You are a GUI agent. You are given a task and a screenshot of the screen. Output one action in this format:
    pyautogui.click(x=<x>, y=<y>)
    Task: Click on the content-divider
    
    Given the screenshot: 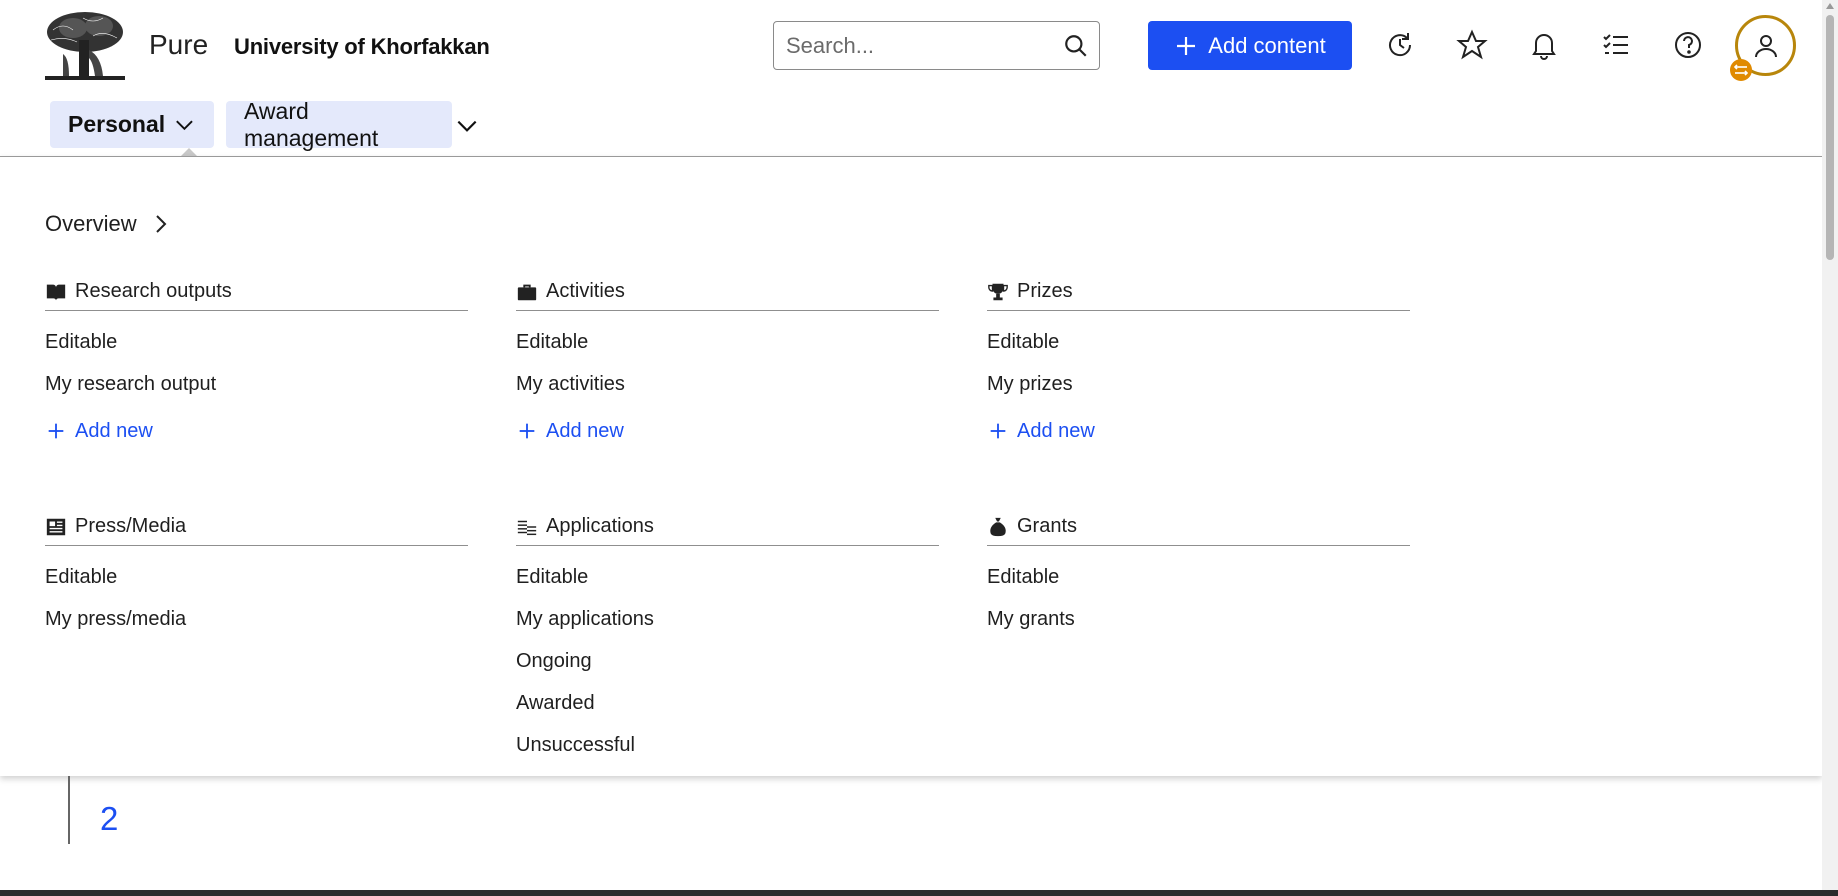 What is the action you would take?
    pyautogui.click(x=69, y=810)
    